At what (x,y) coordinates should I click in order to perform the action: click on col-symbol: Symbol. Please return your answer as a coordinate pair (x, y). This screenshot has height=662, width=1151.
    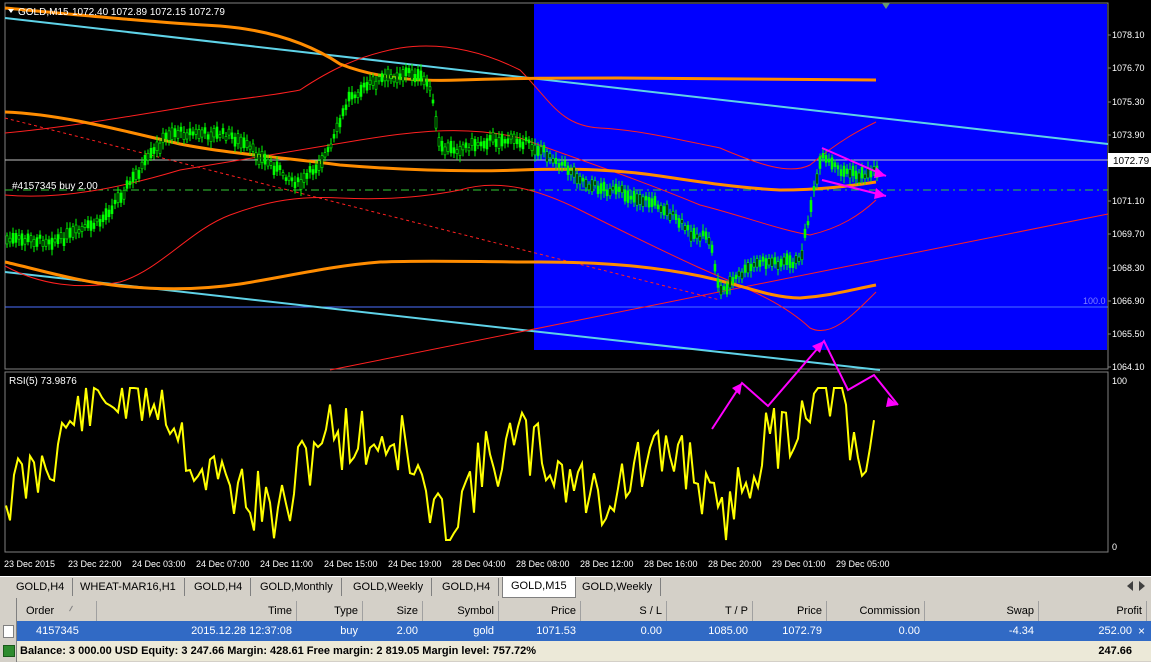
    Looking at the image, I should click on (460, 611).